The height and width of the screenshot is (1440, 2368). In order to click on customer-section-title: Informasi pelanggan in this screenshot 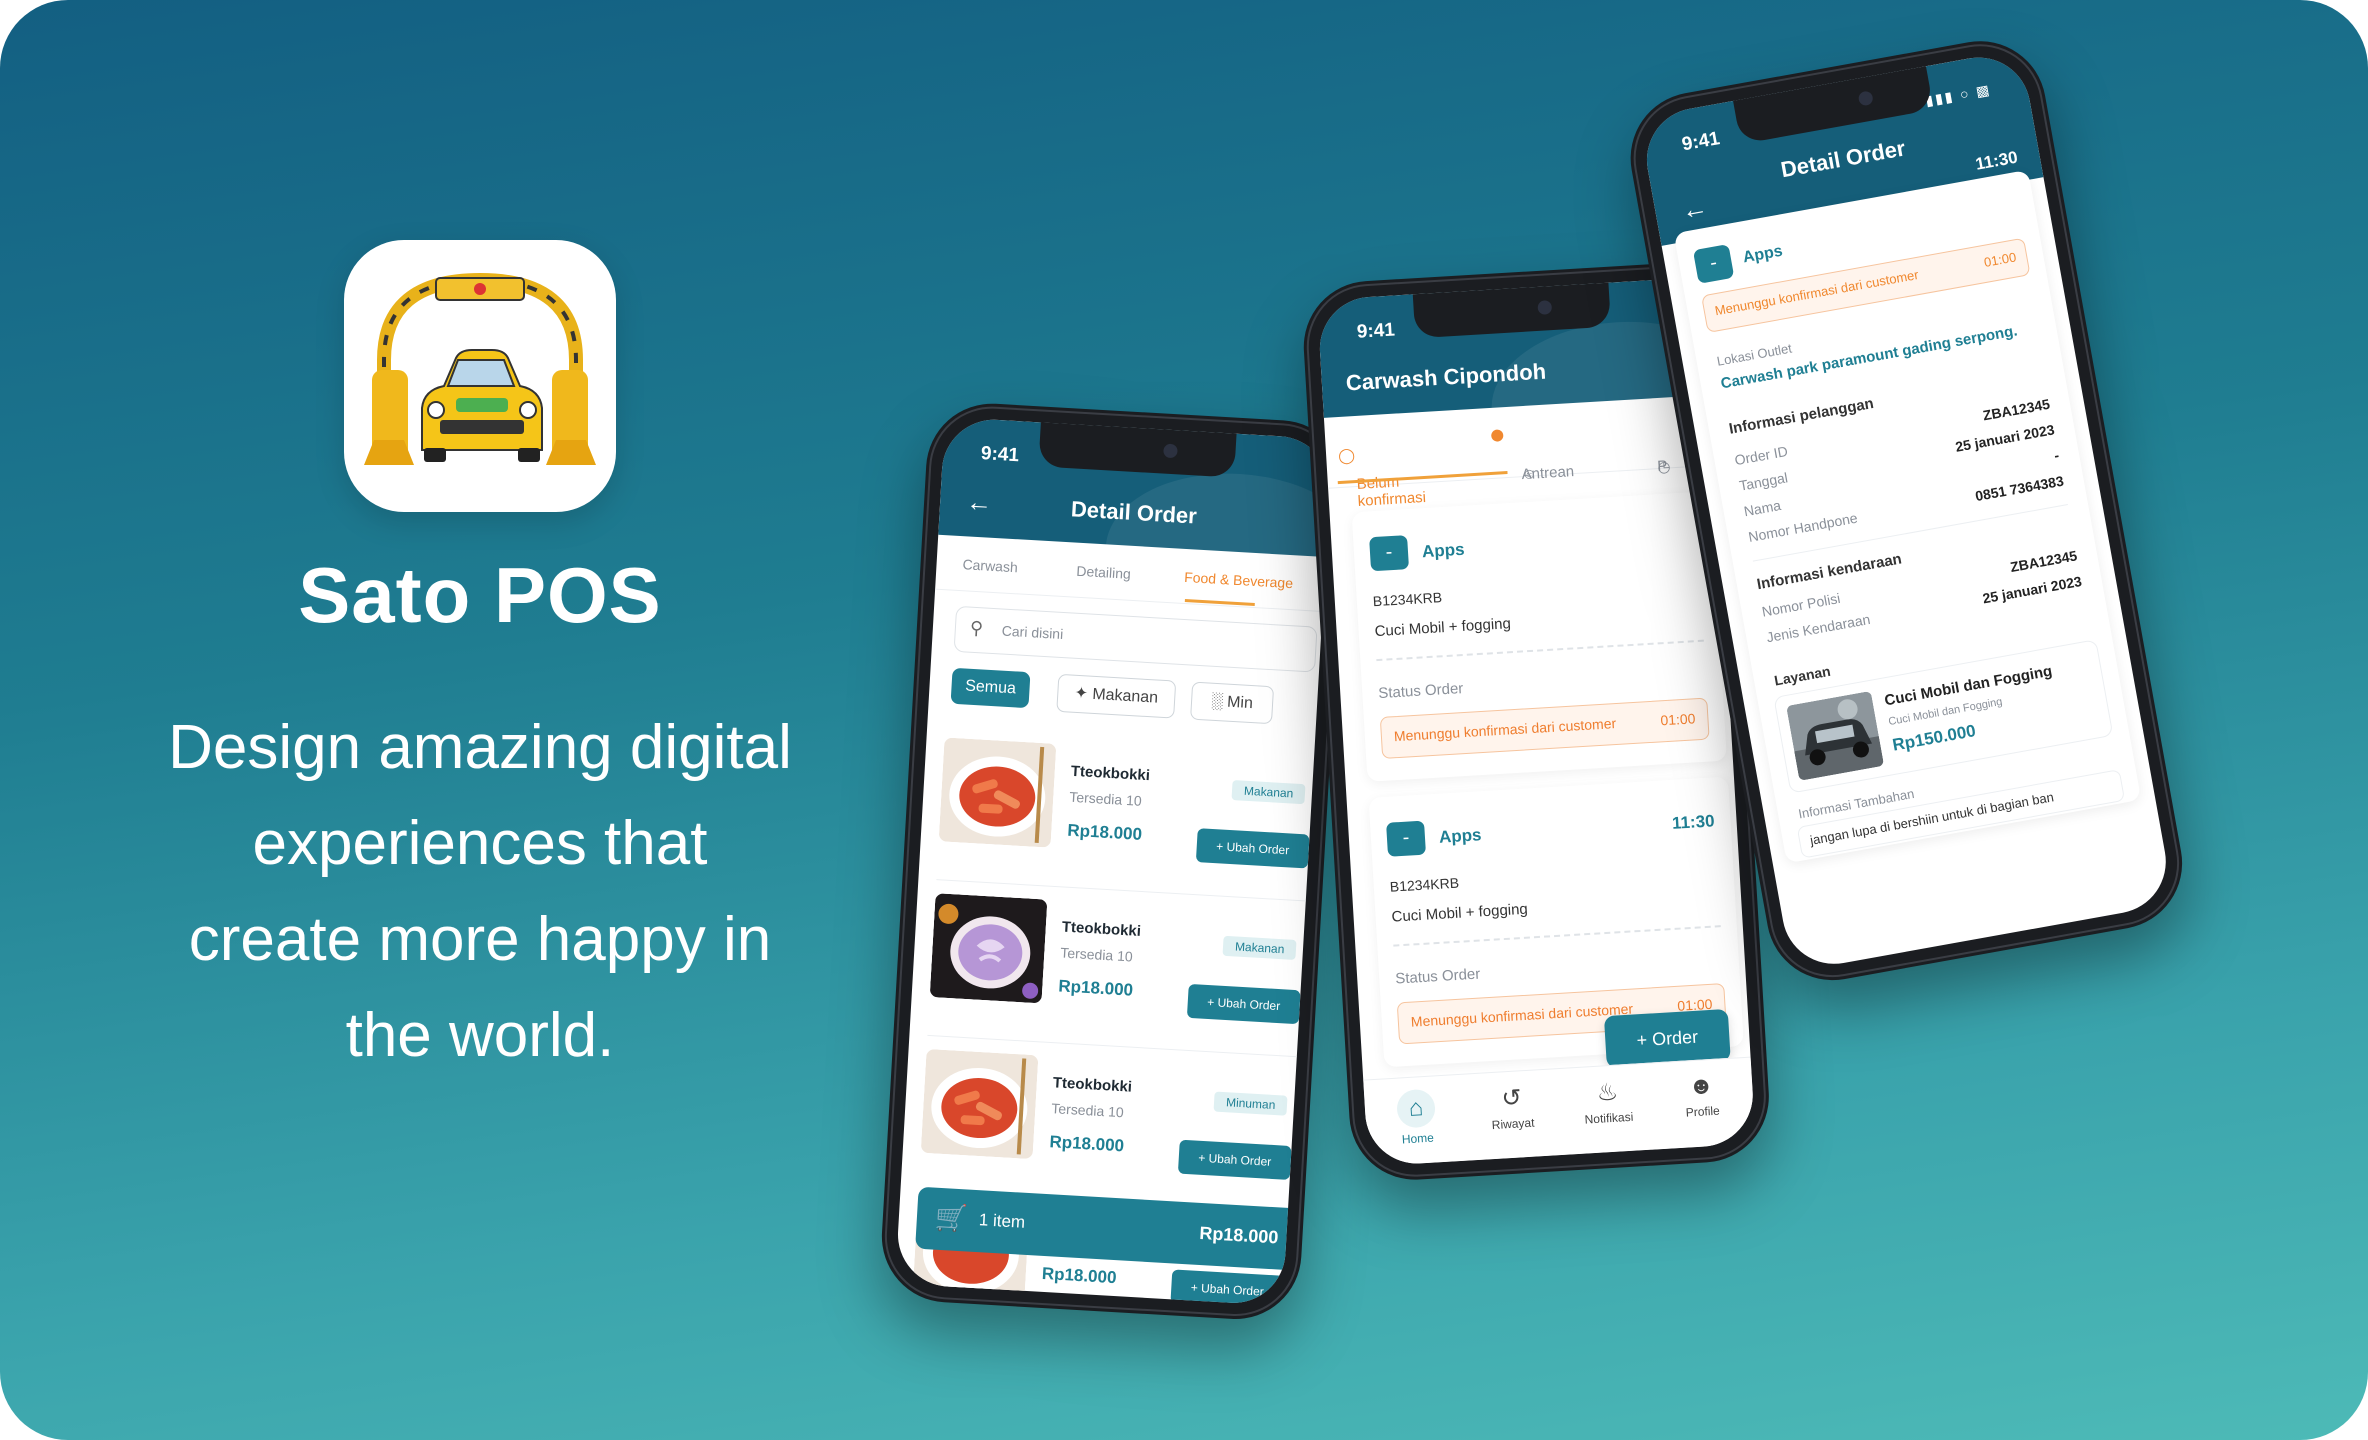, I will do `click(1801, 416)`.